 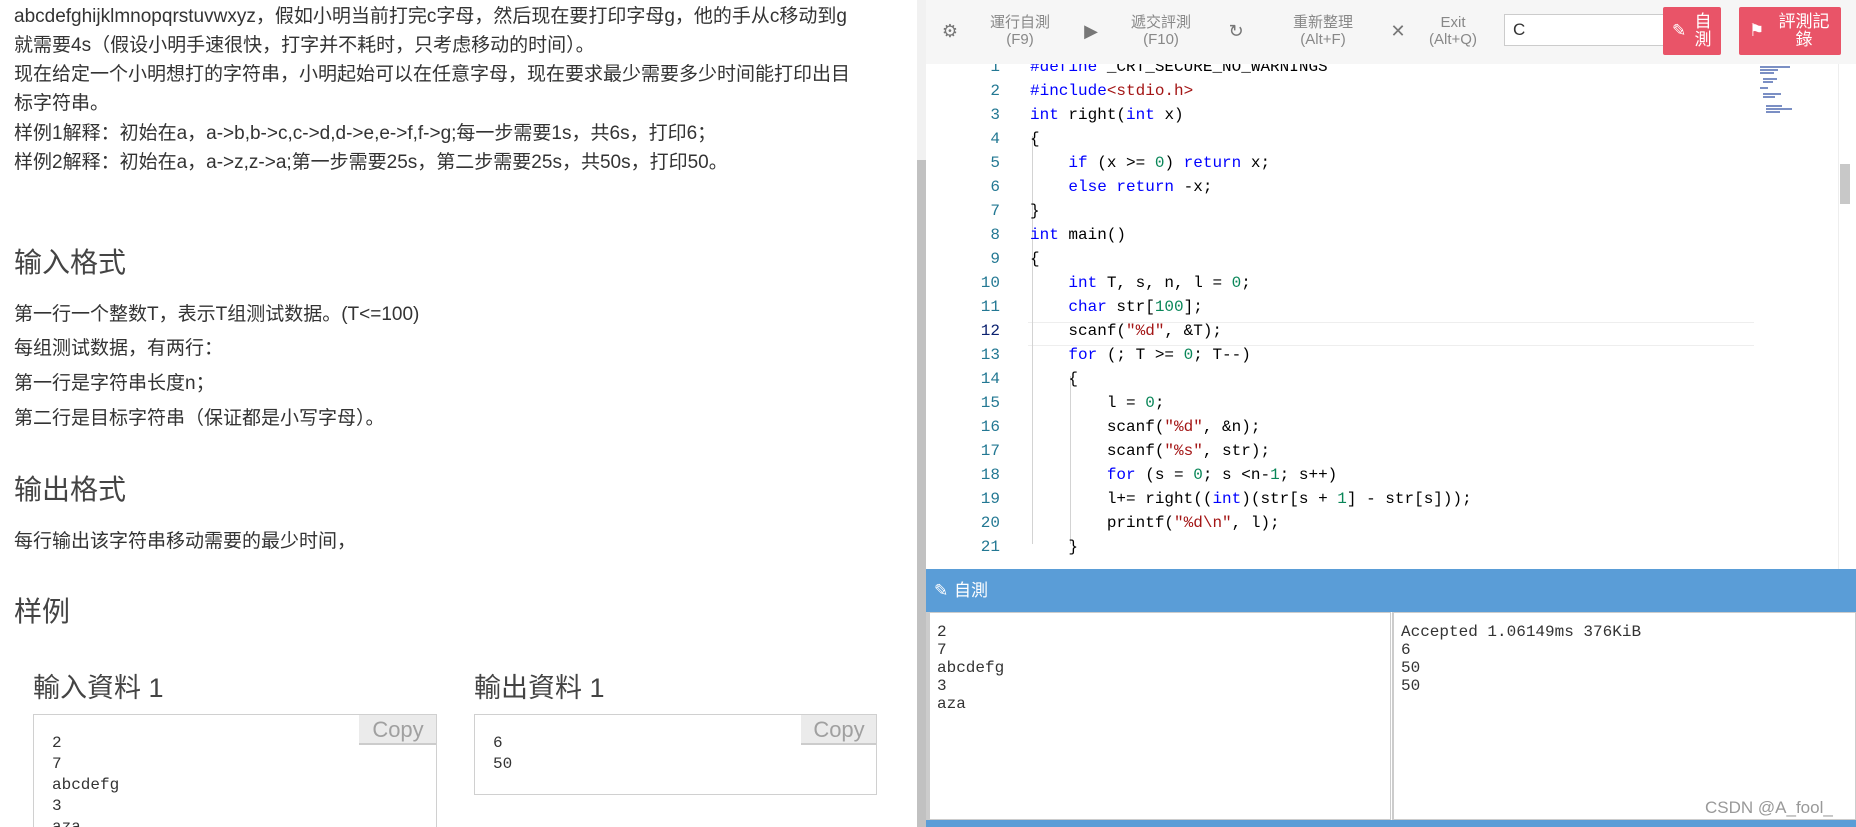 I want to click on input-format-line: 第二行是目标字符串（保证都是小写字母）。, so click(x=199, y=418).